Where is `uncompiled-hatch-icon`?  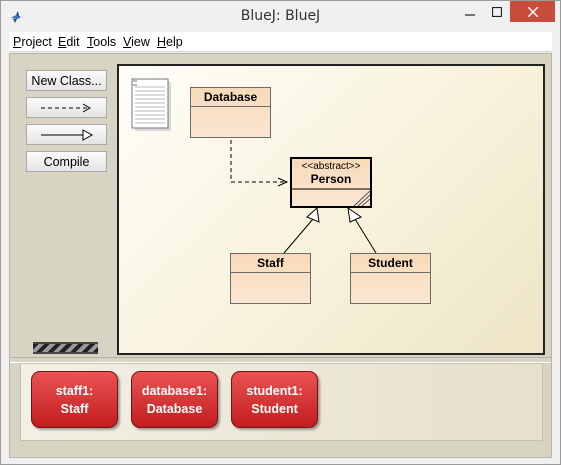
uncompiled-hatch-icon is located at coordinates (331, 197).